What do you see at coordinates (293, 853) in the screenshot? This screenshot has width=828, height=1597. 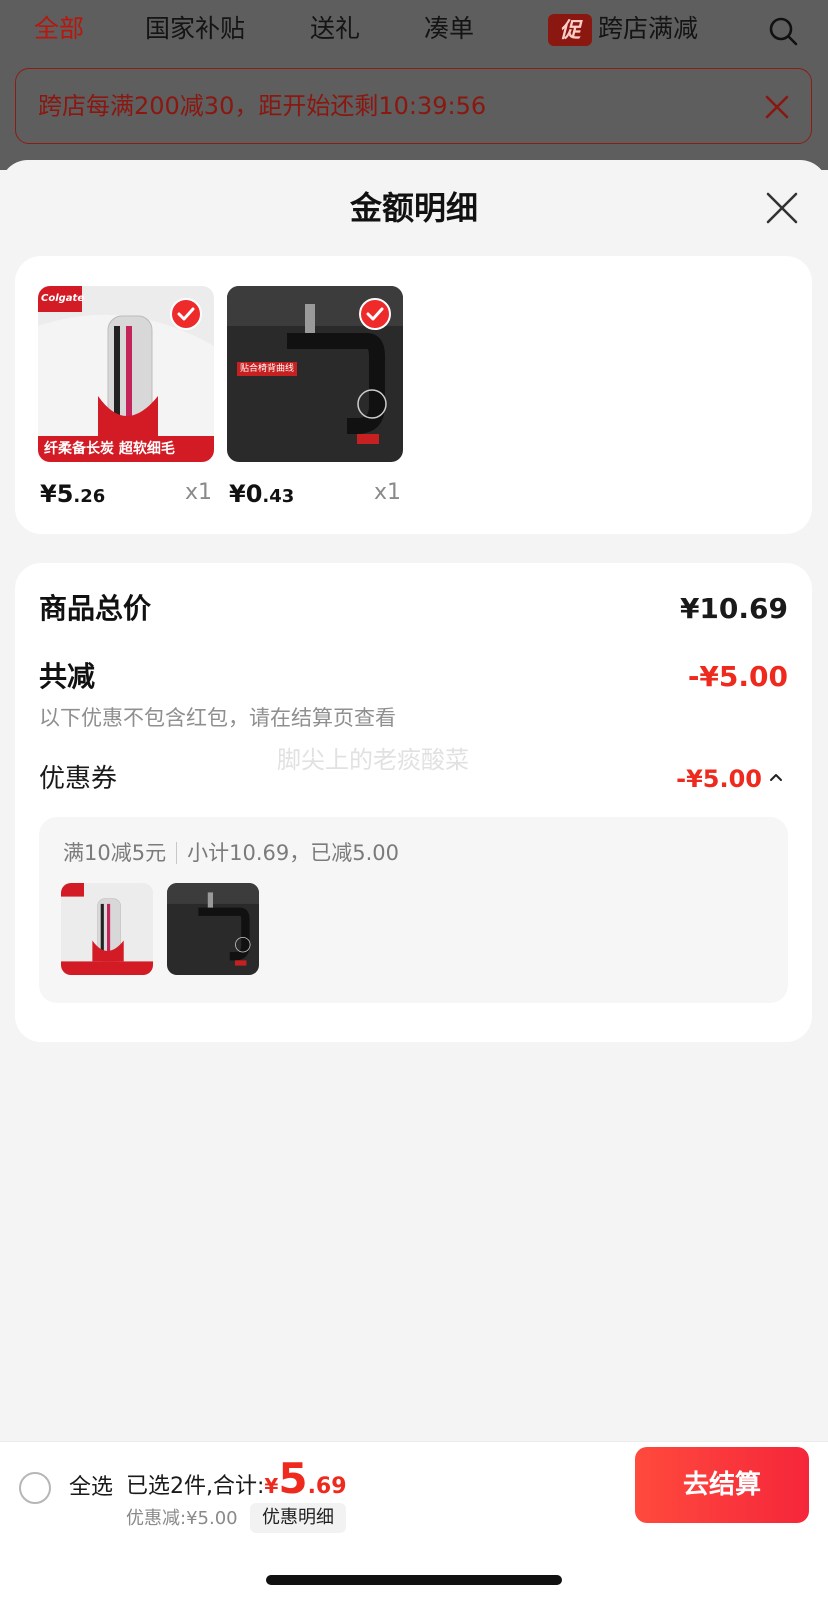 I see `coupon-subtotal: 小计10.69，已减5.00` at bounding box center [293, 853].